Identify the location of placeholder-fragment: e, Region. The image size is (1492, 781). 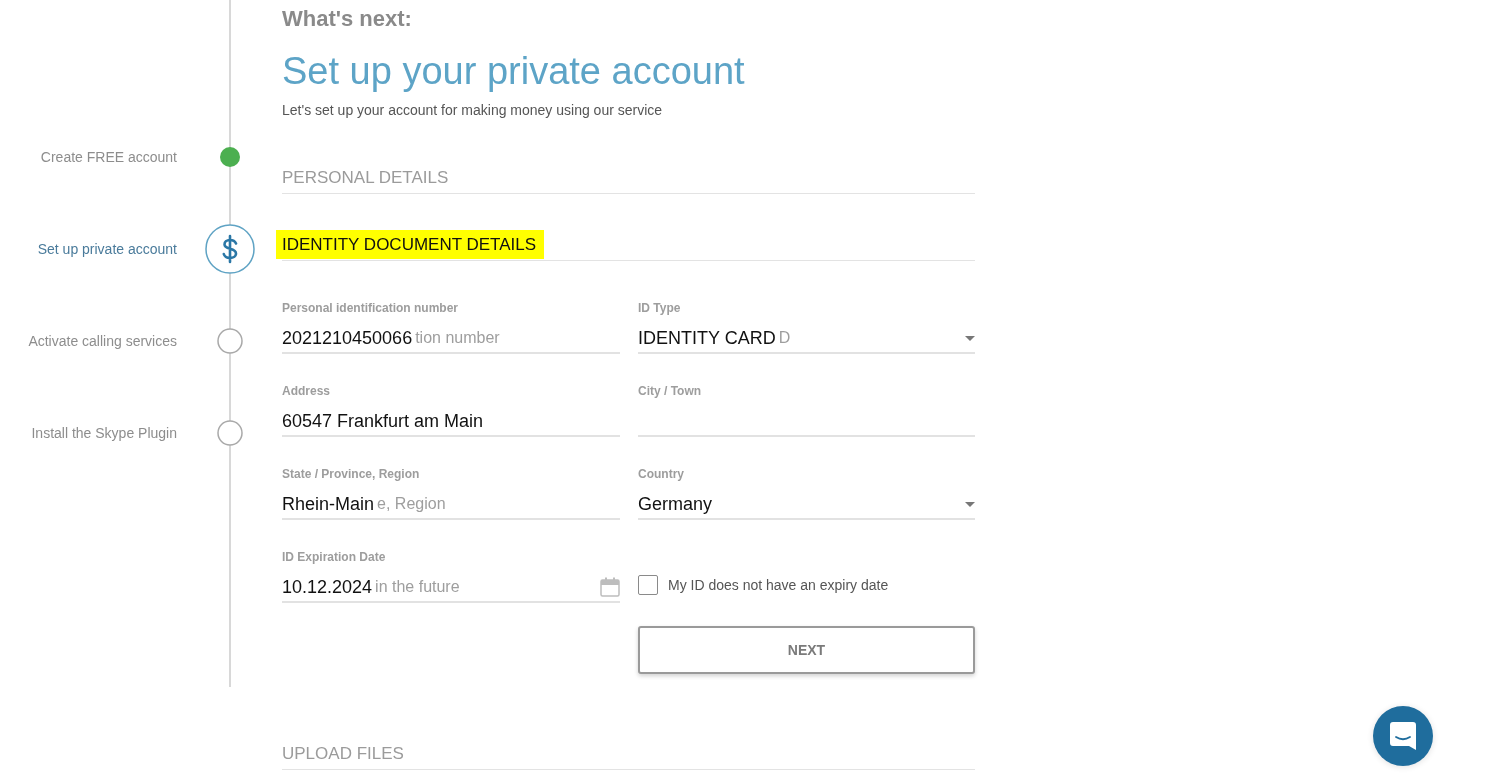
(411, 504).